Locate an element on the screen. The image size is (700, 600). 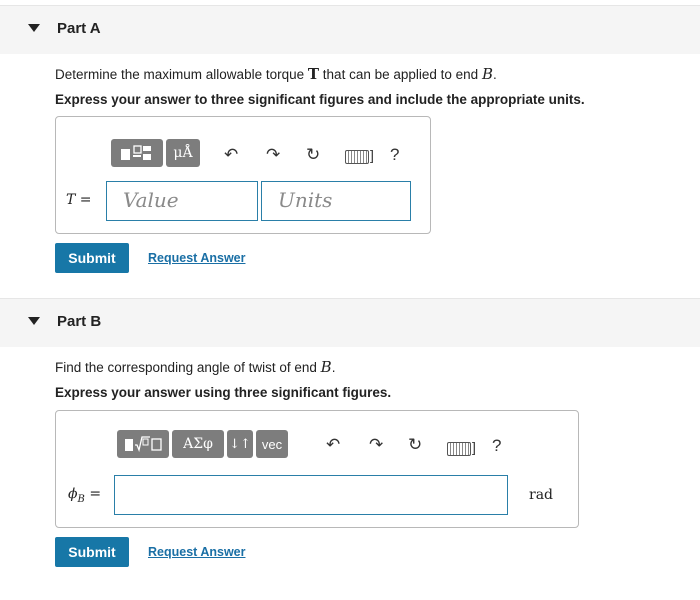
subscript-superscript-button: ↓↑ is located at coordinates (240, 444).